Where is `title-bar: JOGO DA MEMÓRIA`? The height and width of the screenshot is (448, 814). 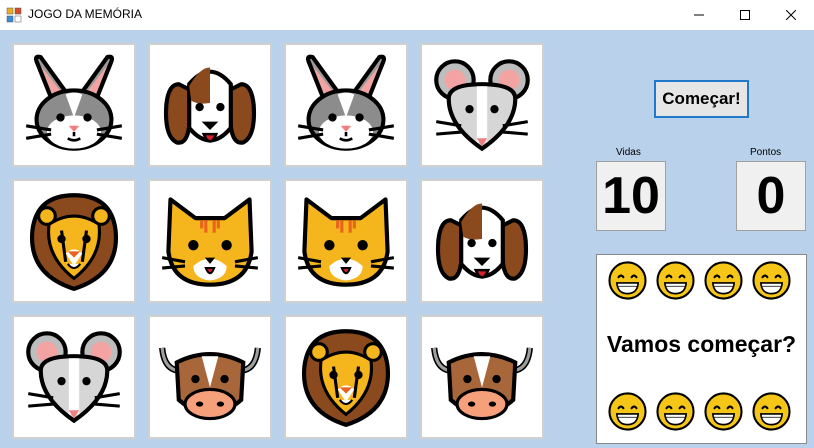 title-bar: JOGO DA MEMÓRIA is located at coordinates (407, 15).